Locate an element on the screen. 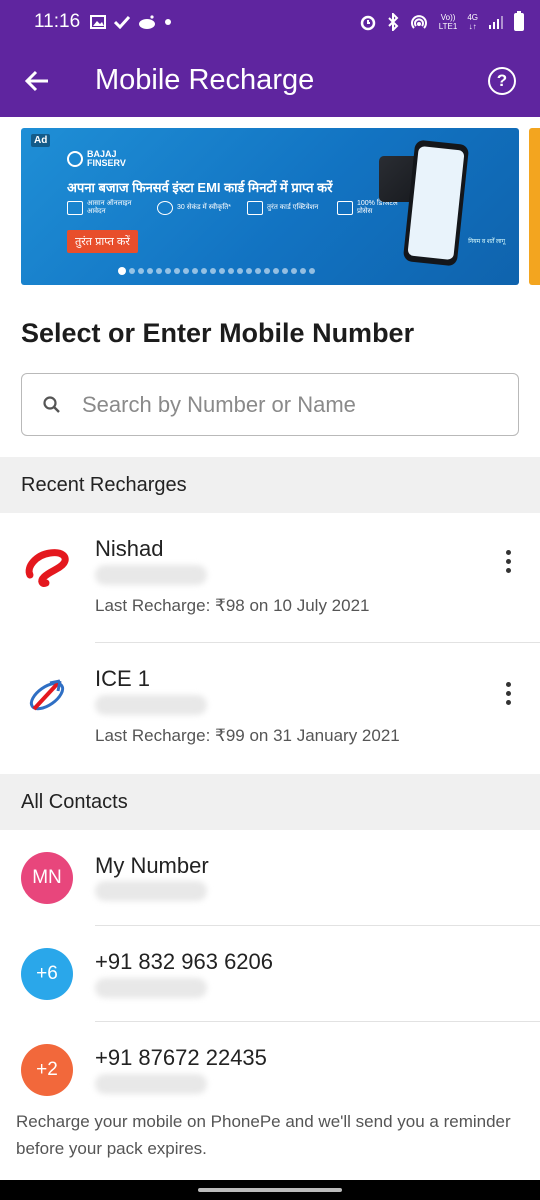 This screenshot has height=1200, width=540. help-circle-icon: ? is located at coordinates (502, 80).